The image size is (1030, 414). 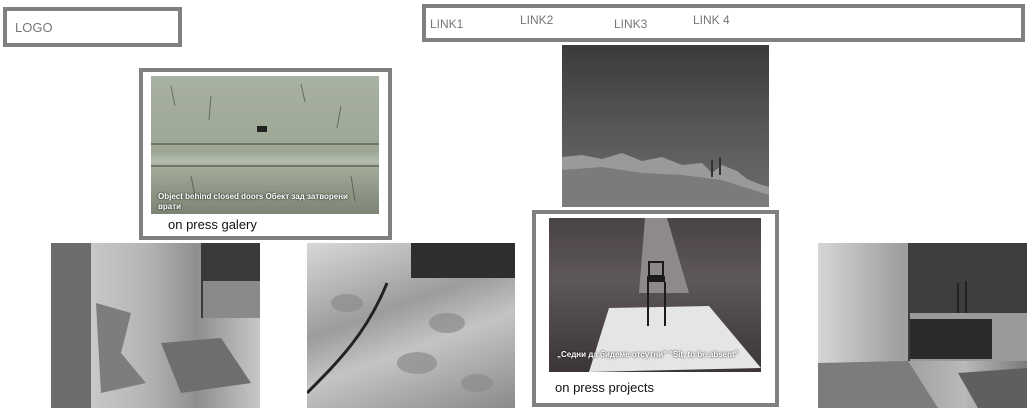 What do you see at coordinates (34, 27) in the screenshot?
I see `logo-text: LOGO` at bounding box center [34, 27].